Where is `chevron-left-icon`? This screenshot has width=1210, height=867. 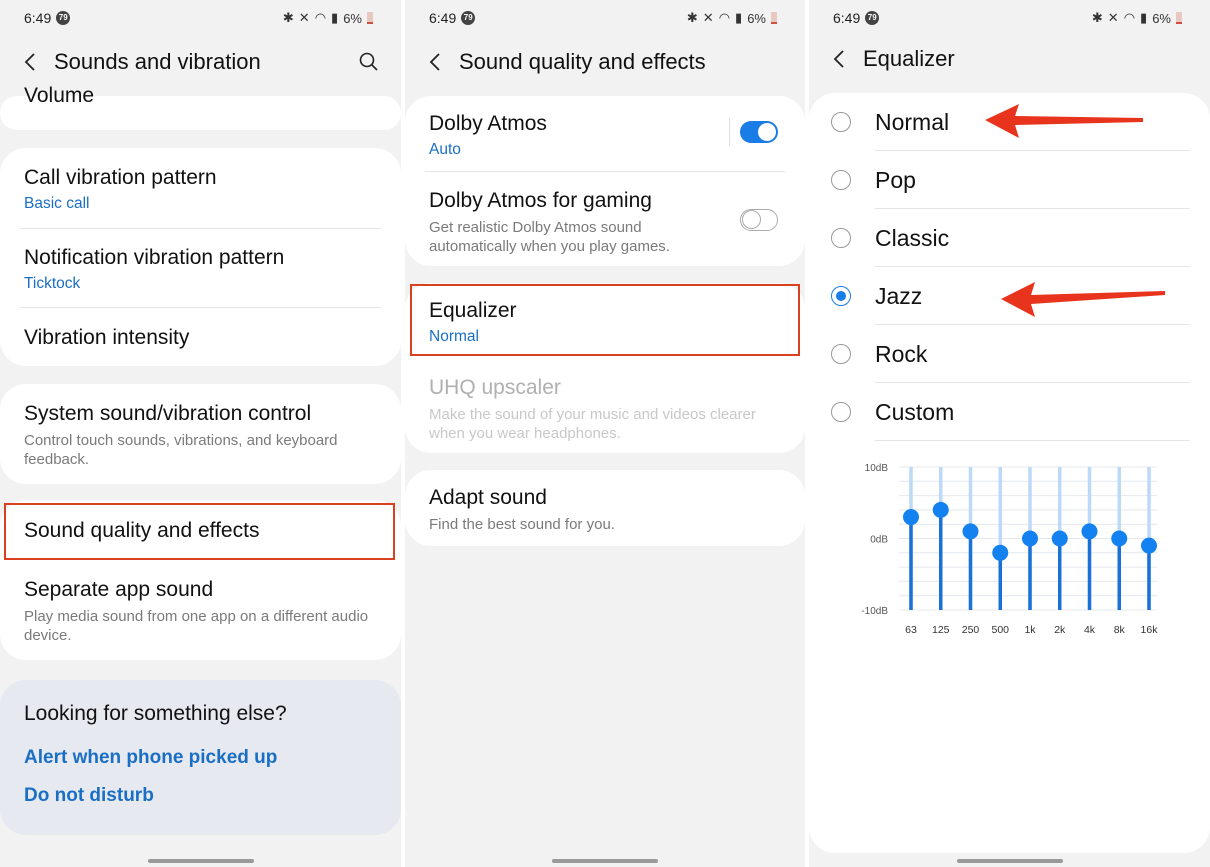 chevron-left-icon is located at coordinates (838, 59).